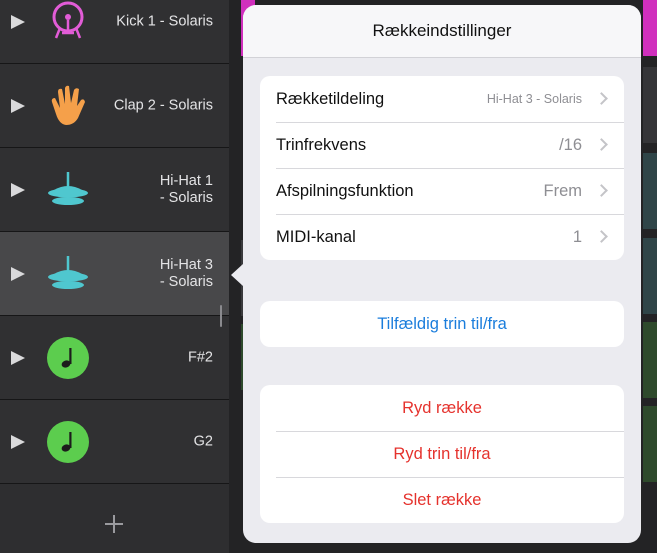 The width and height of the screenshot is (657, 553). What do you see at coordinates (68, 105) in the screenshot?
I see `hand-clap-icon` at bounding box center [68, 105].